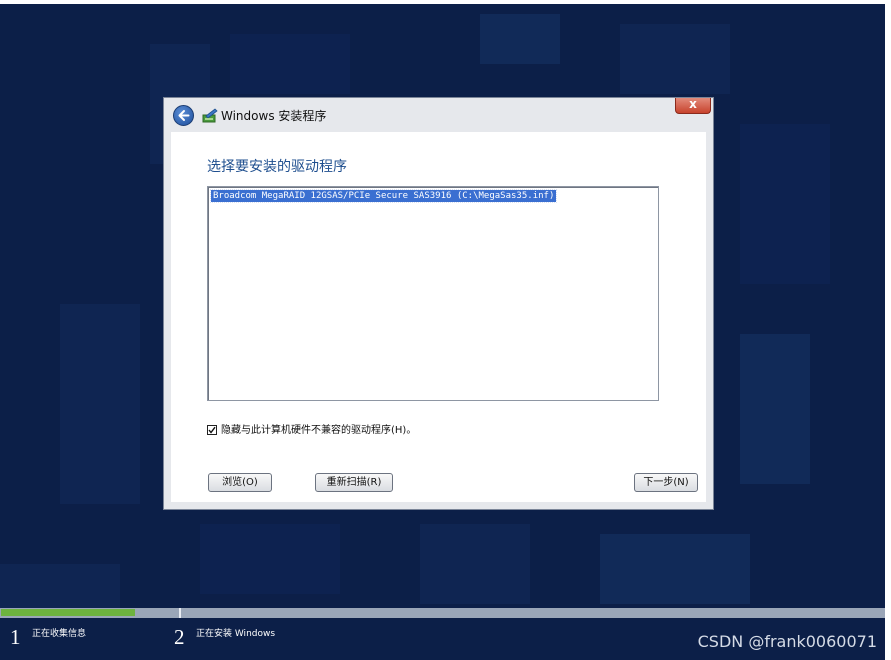 This screenshot has width=891, height=660. I want to click on hide-incompatible-checkbox, so click(212, 430).